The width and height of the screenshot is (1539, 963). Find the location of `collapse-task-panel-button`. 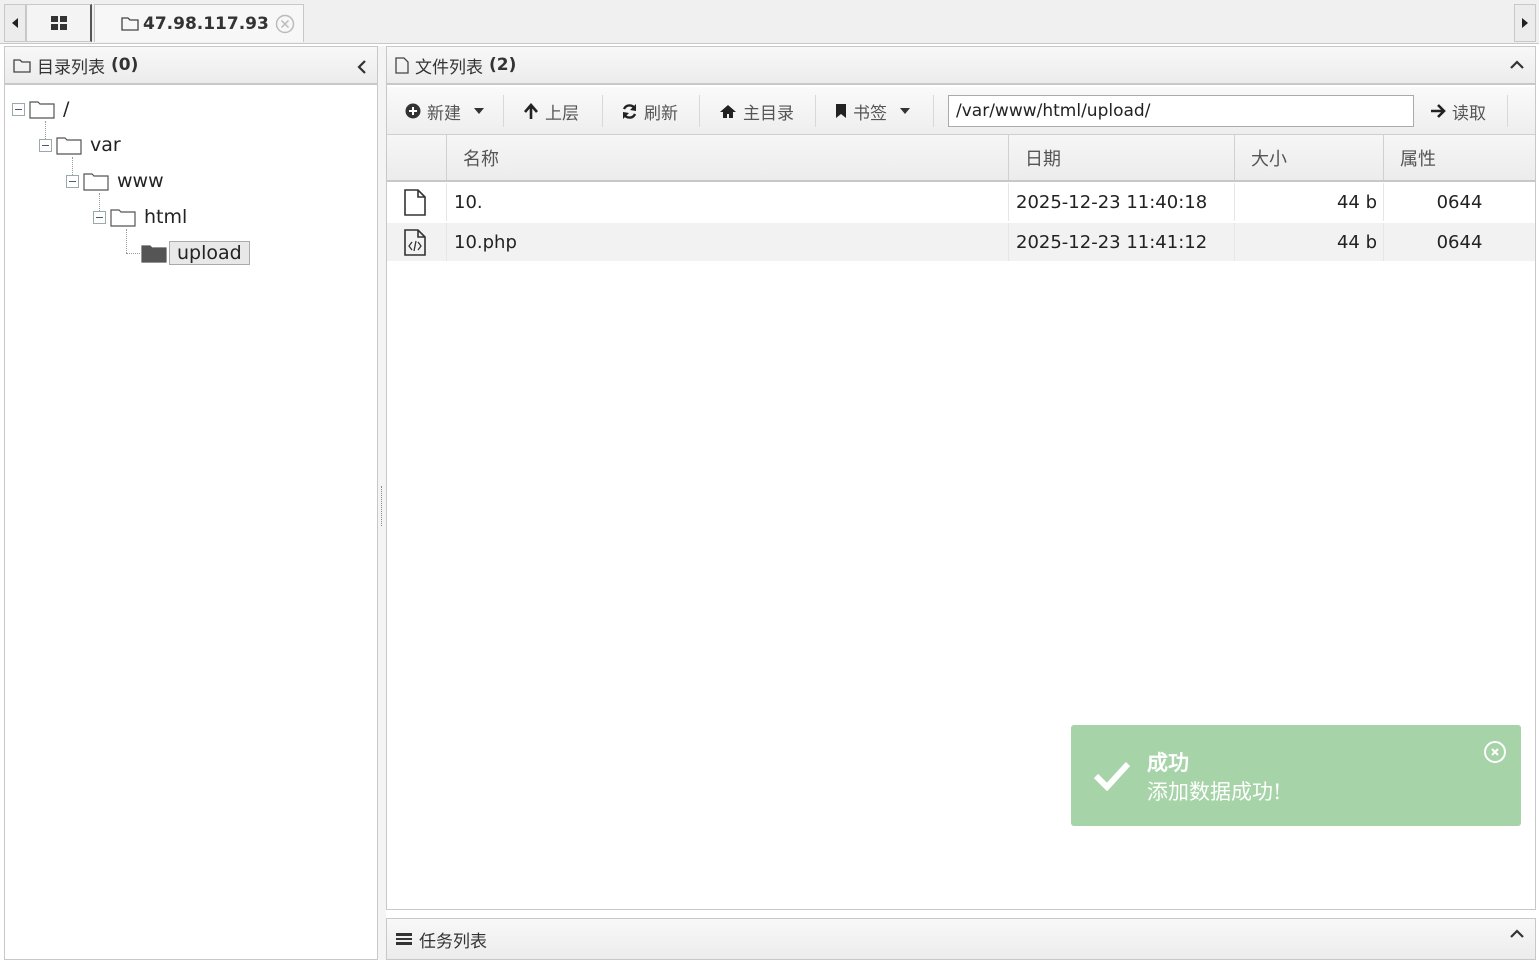

collapse-task-panel-button is located at coordinates (1517, 934).